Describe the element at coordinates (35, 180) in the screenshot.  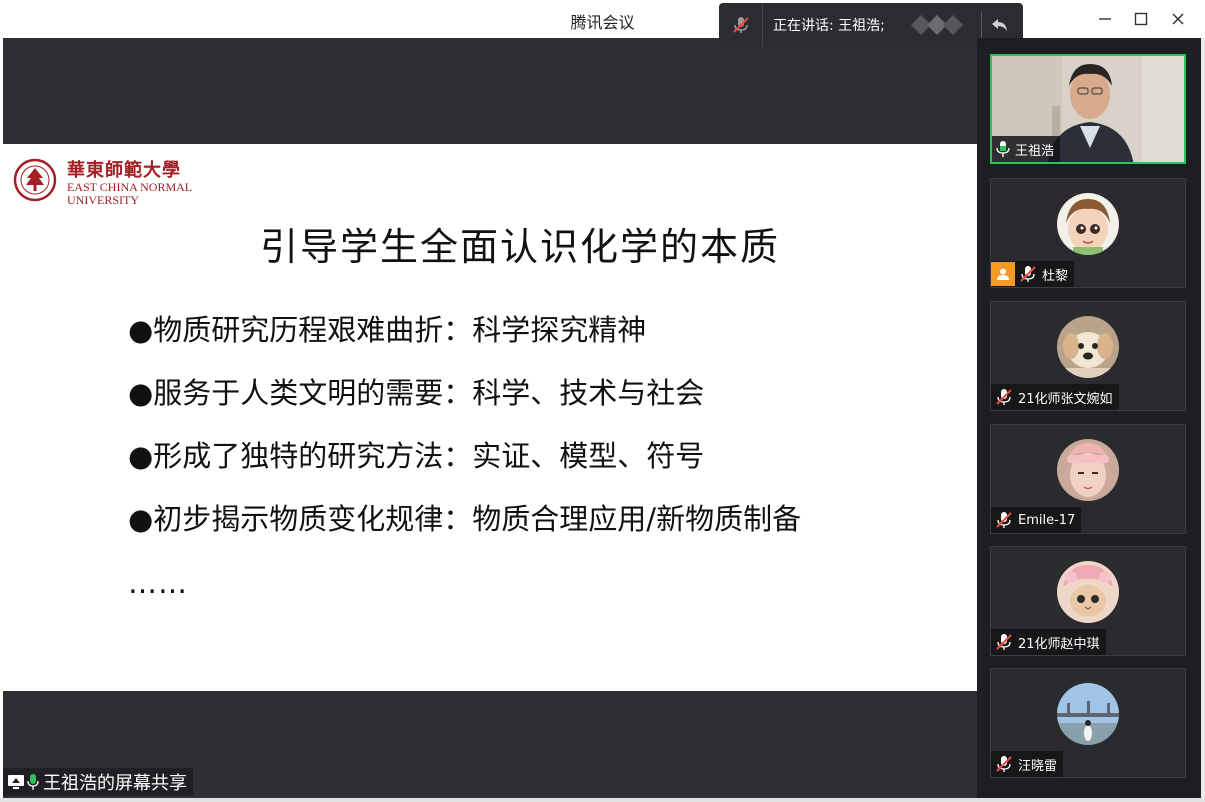
I see `university-seal-icon` at that location.